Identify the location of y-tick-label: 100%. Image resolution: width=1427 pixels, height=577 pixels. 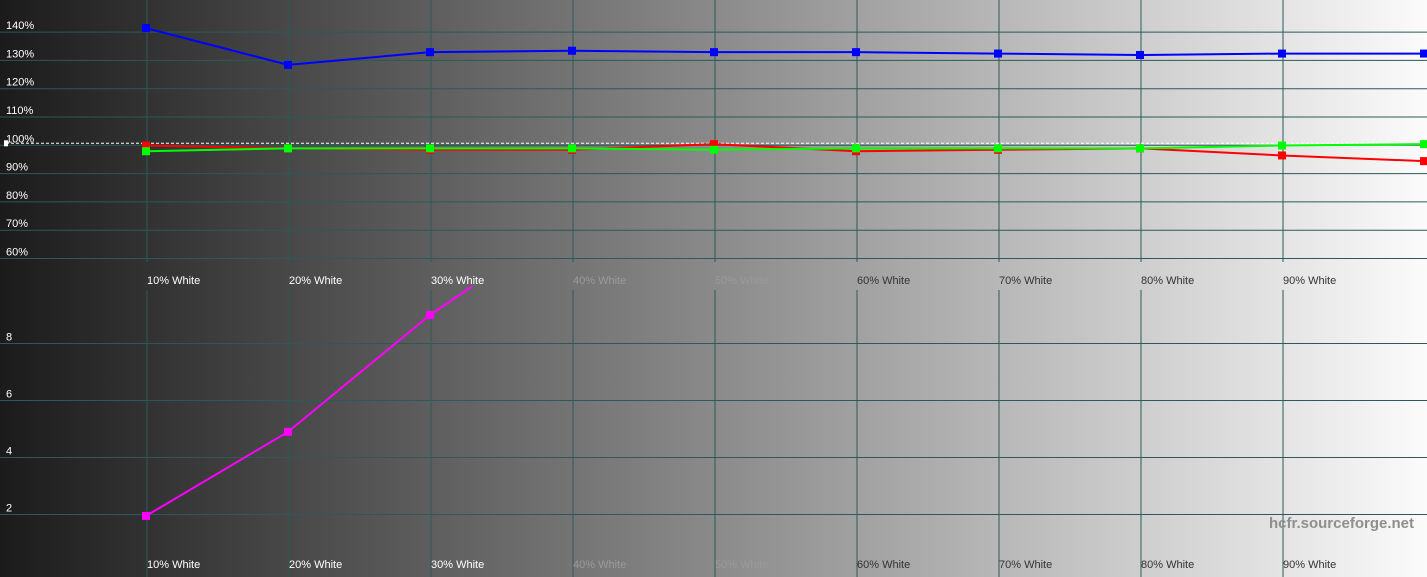
(20, 139).